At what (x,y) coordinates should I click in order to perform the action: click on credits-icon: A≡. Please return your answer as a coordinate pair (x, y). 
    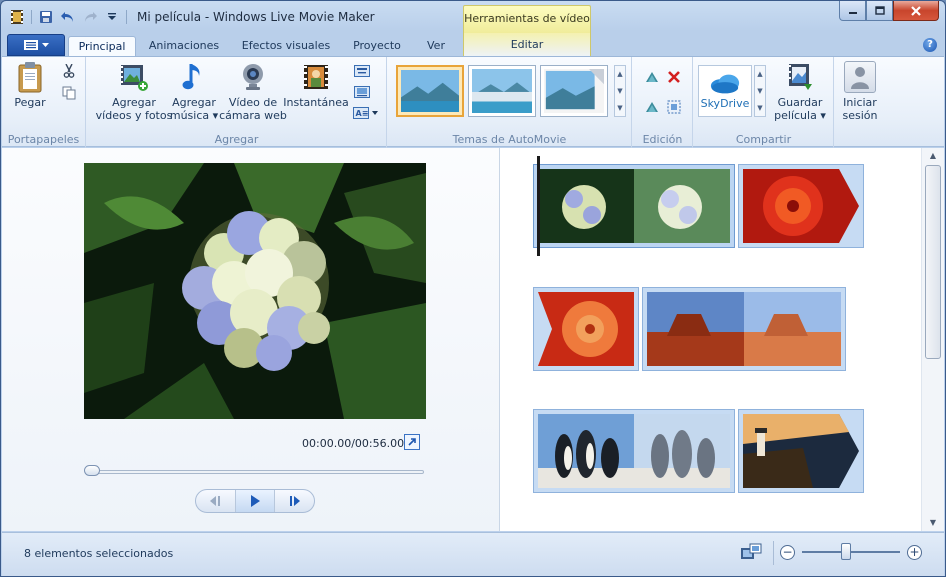
    Looking at the image, I should click on (366, 113).